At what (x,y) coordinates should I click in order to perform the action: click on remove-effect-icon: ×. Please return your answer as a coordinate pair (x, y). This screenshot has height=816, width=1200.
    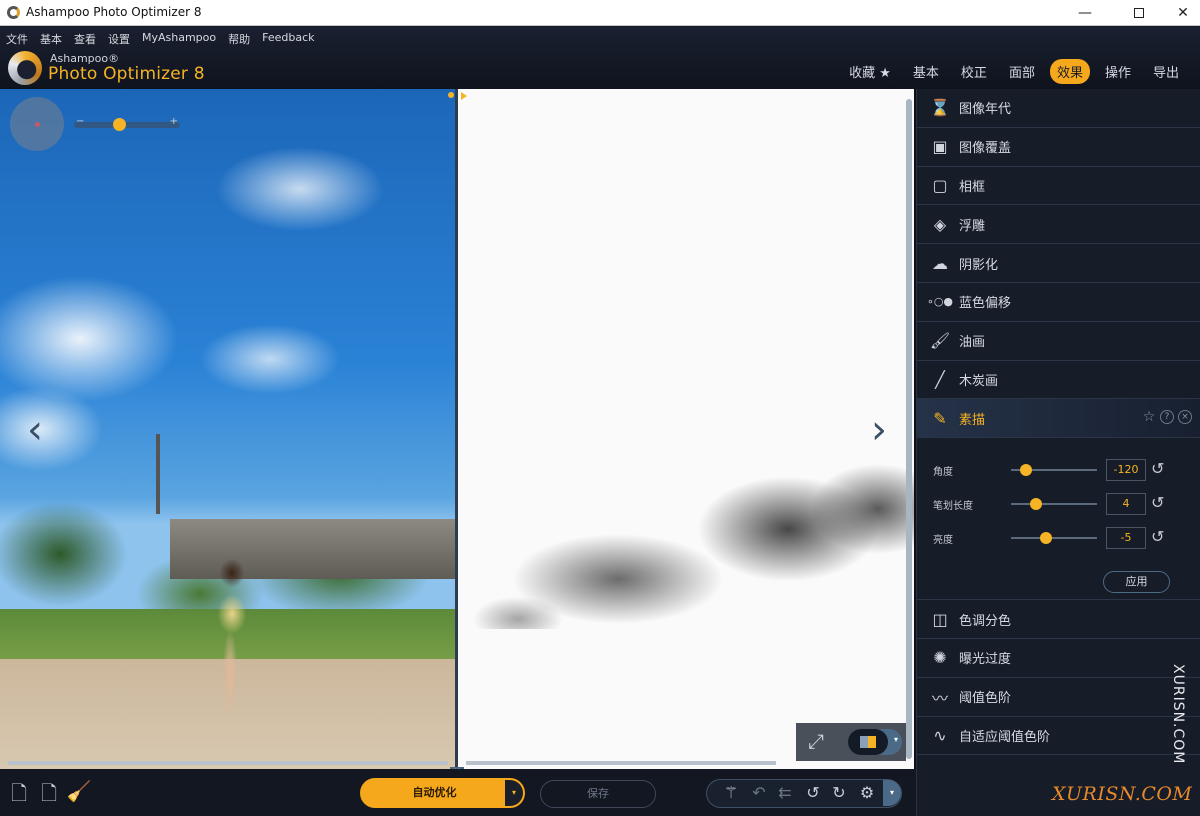
    Looking at the image, I should click on (1185, 417).